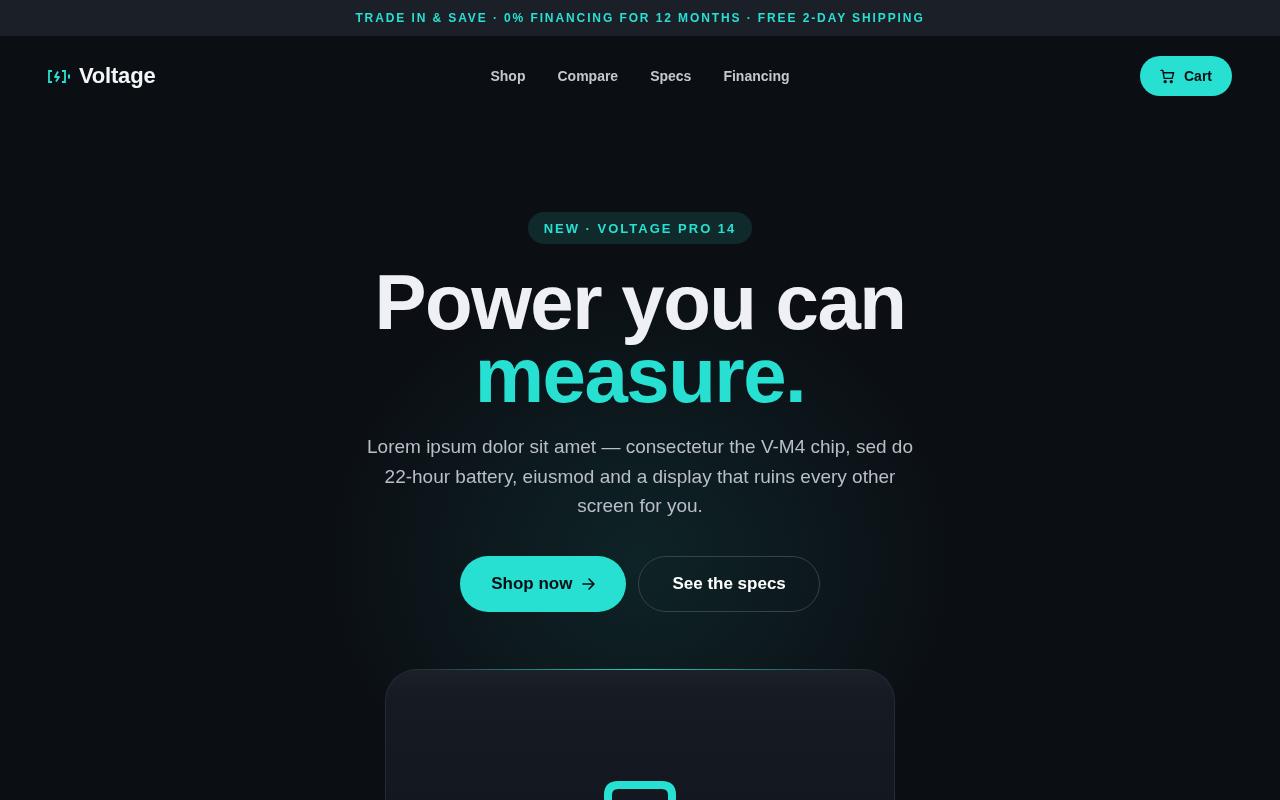 The height and width of the screenshot is (800, 1280). I want to click on promo-text: TRADE IN & SAVE · 0% FINANCING FOR 12 MONTHS · FREE 2-DAY SHIPPING, so click(640, 18).